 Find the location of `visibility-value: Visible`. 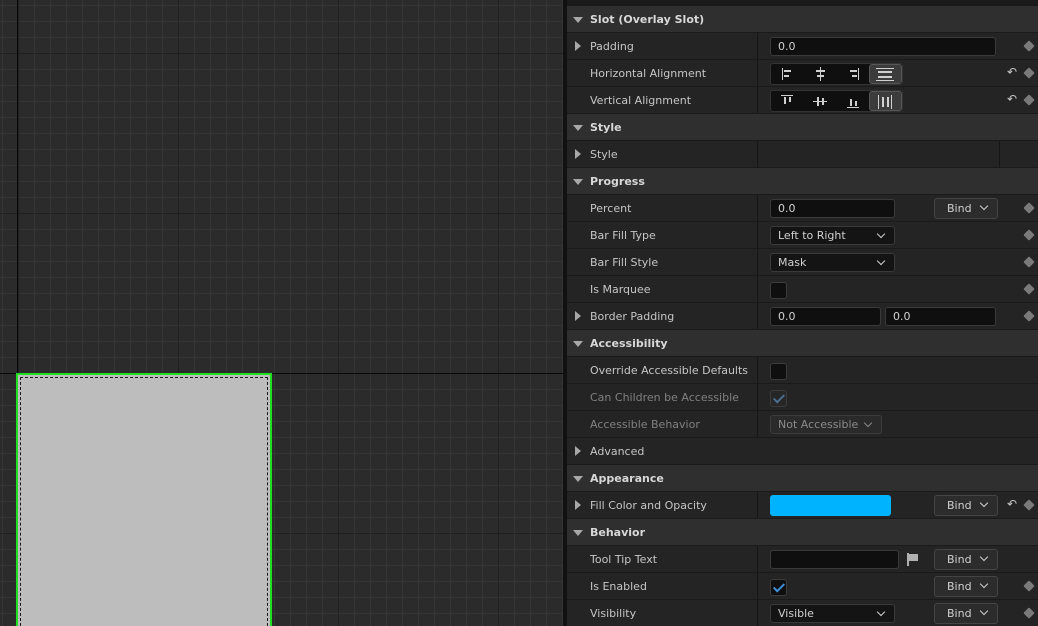

visibility-value: Visible is located at coordinates (796, 613).